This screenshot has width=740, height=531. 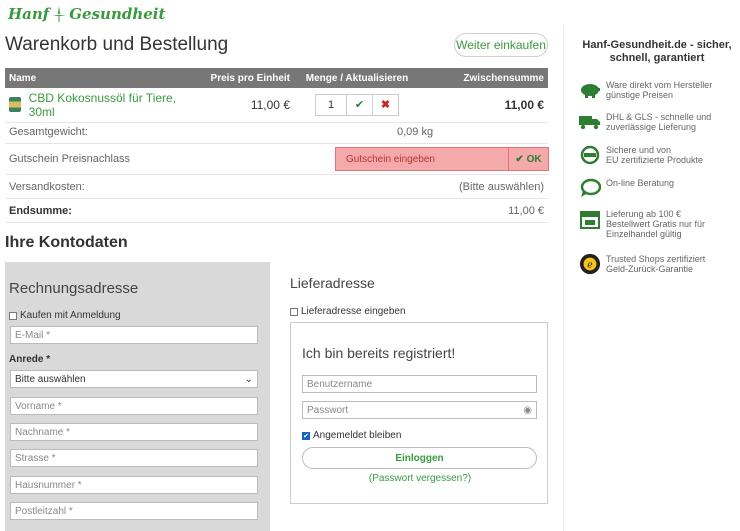 I want to click on col-header-name: Name, so click(x=104, y=78).